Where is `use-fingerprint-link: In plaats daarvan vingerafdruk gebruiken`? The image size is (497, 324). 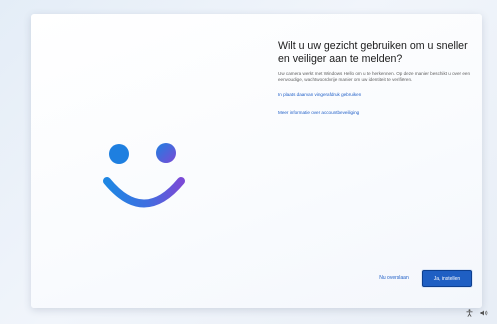
use-fingerprint-link: In plaats daarvan vingerafdruk gebruiken is located at coordinates (376, 95).